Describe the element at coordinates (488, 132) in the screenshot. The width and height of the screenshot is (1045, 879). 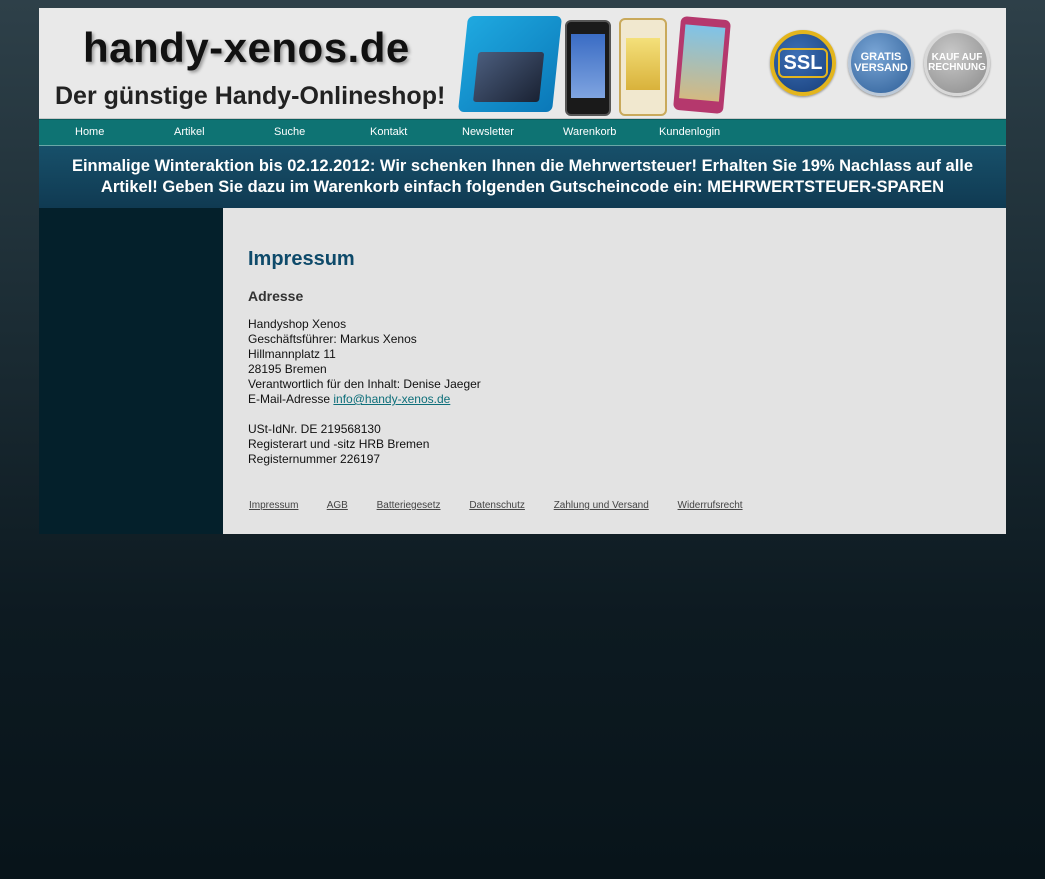
I see `nav-newsletter: Newsletter` at that location.